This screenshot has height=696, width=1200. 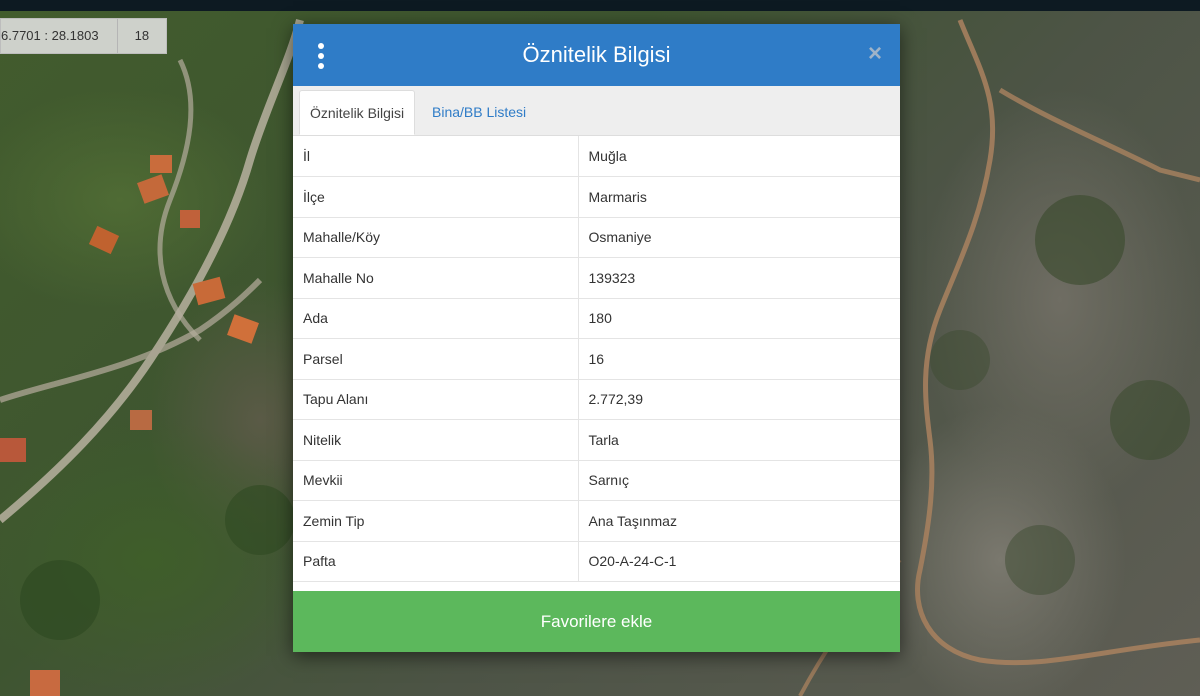 I want to click on top-bar, so click(x=600, y=5).